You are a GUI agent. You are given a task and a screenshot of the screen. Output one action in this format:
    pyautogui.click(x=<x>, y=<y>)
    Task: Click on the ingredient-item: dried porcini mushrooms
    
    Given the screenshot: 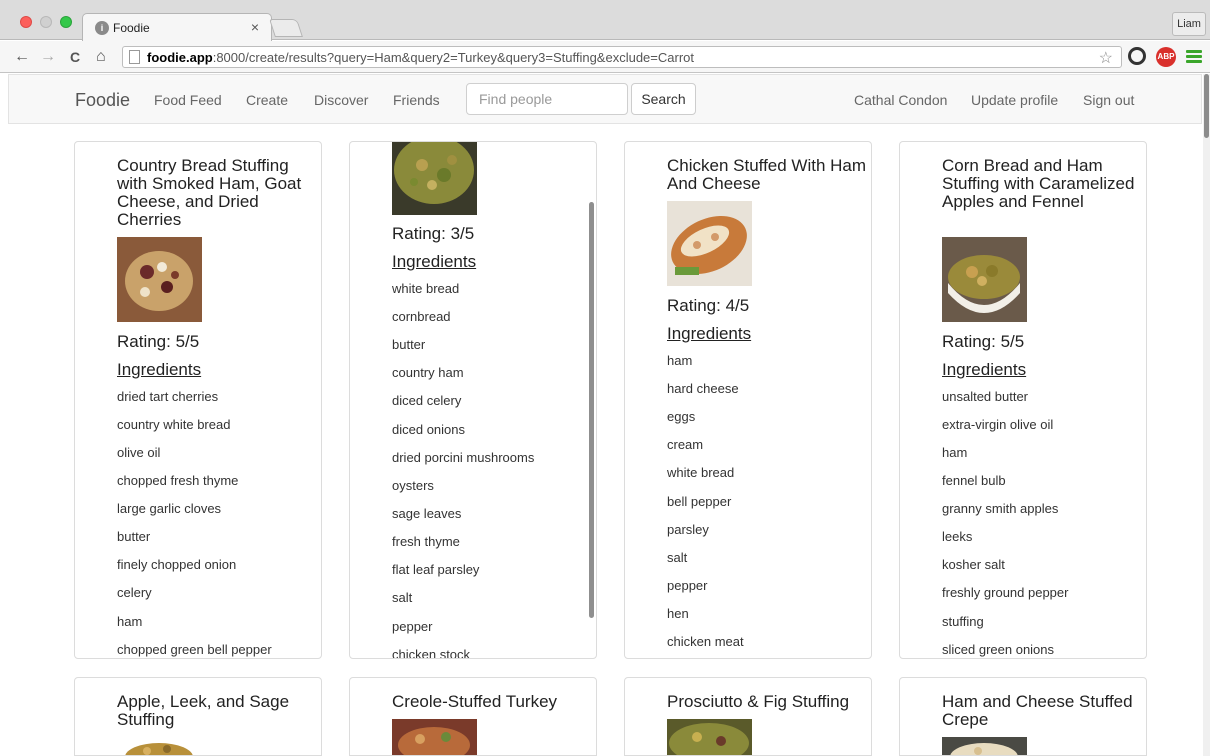 What is the action you would take?
    pyautogui.click(x=463, y=457)
    